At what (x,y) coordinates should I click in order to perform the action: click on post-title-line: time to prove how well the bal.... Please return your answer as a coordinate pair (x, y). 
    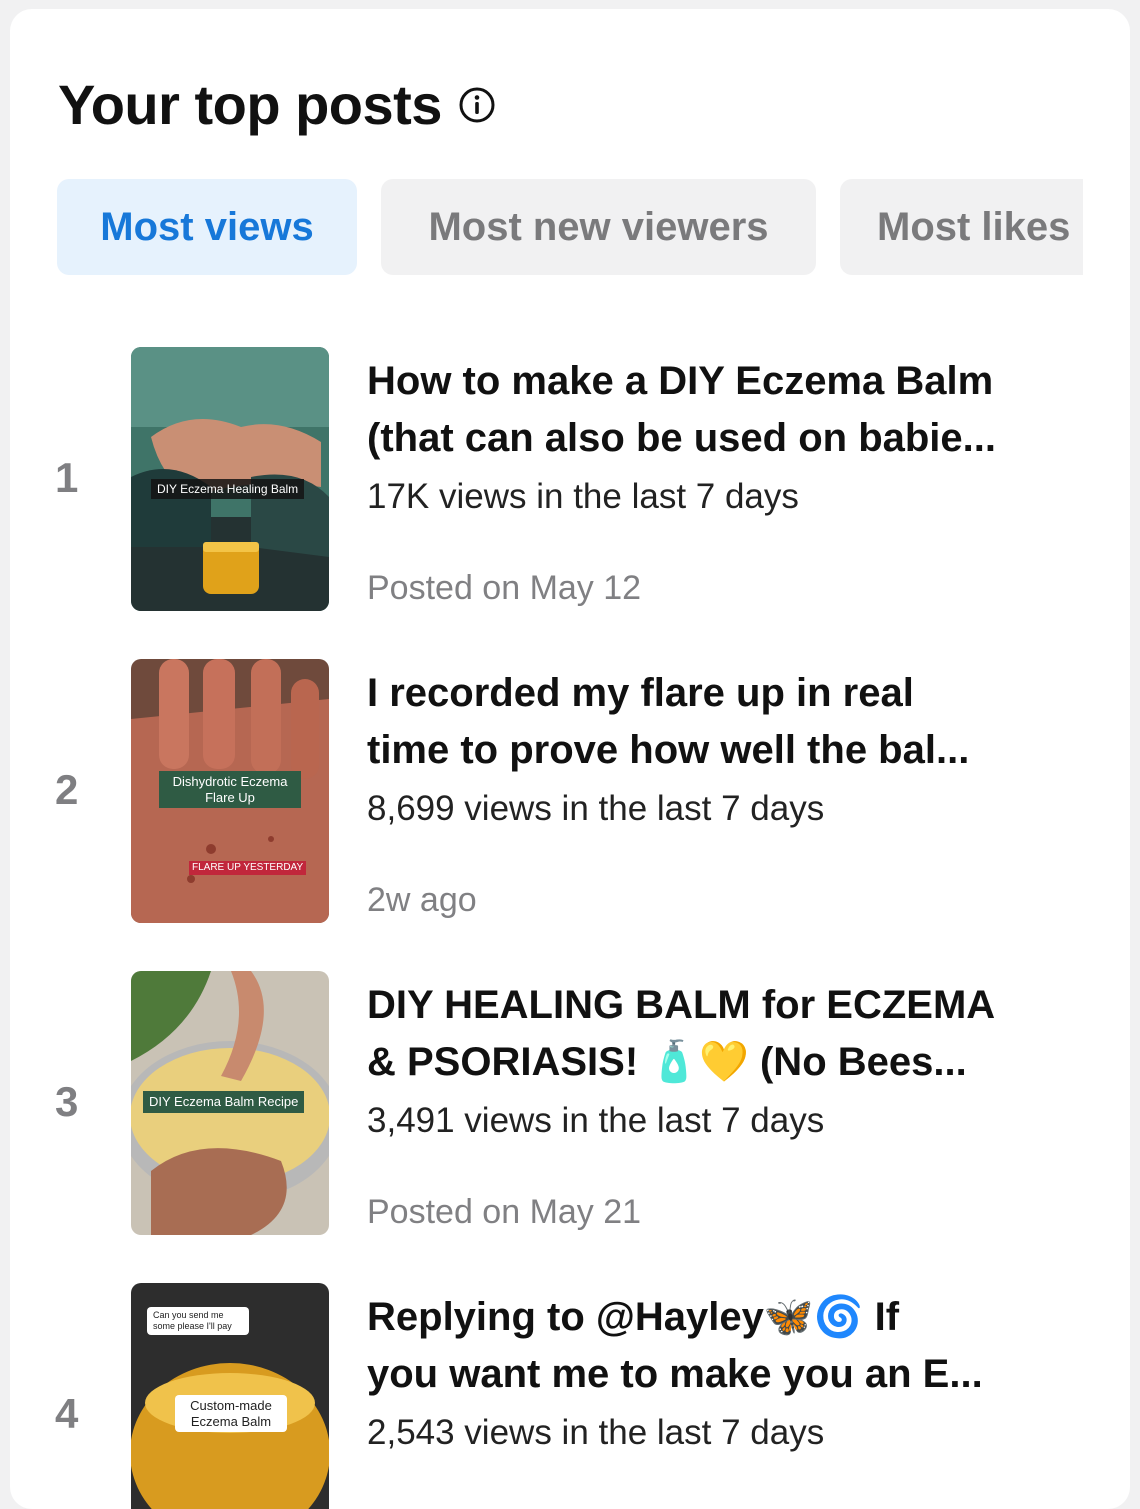
    Looking at the image, I should click on (668, 750).